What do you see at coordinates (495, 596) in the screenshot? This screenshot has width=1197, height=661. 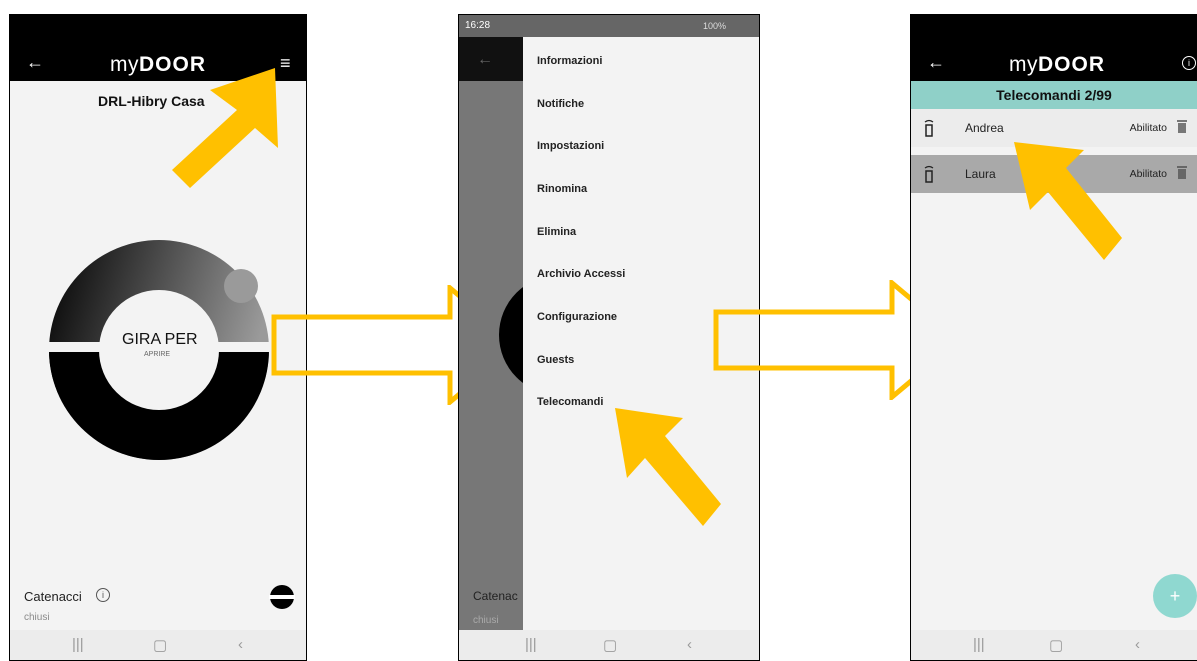 I see `dimmed-bolts-label: Catenac` at bounding box center [495, 596].